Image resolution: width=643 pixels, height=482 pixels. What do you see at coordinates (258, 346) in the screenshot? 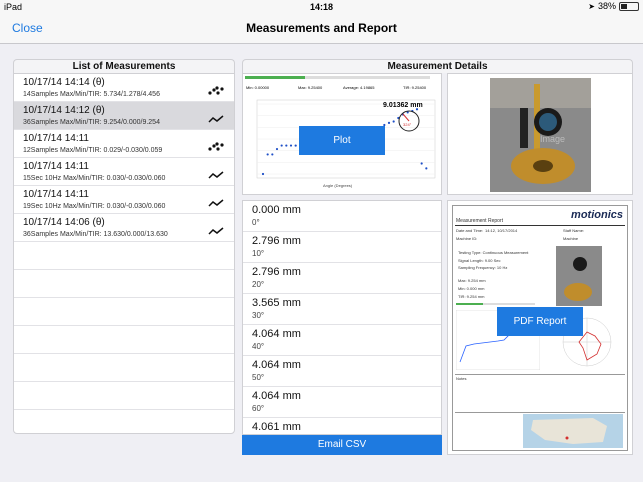
I see `measurement-angle: 40°` at bounding box center [258, 346].